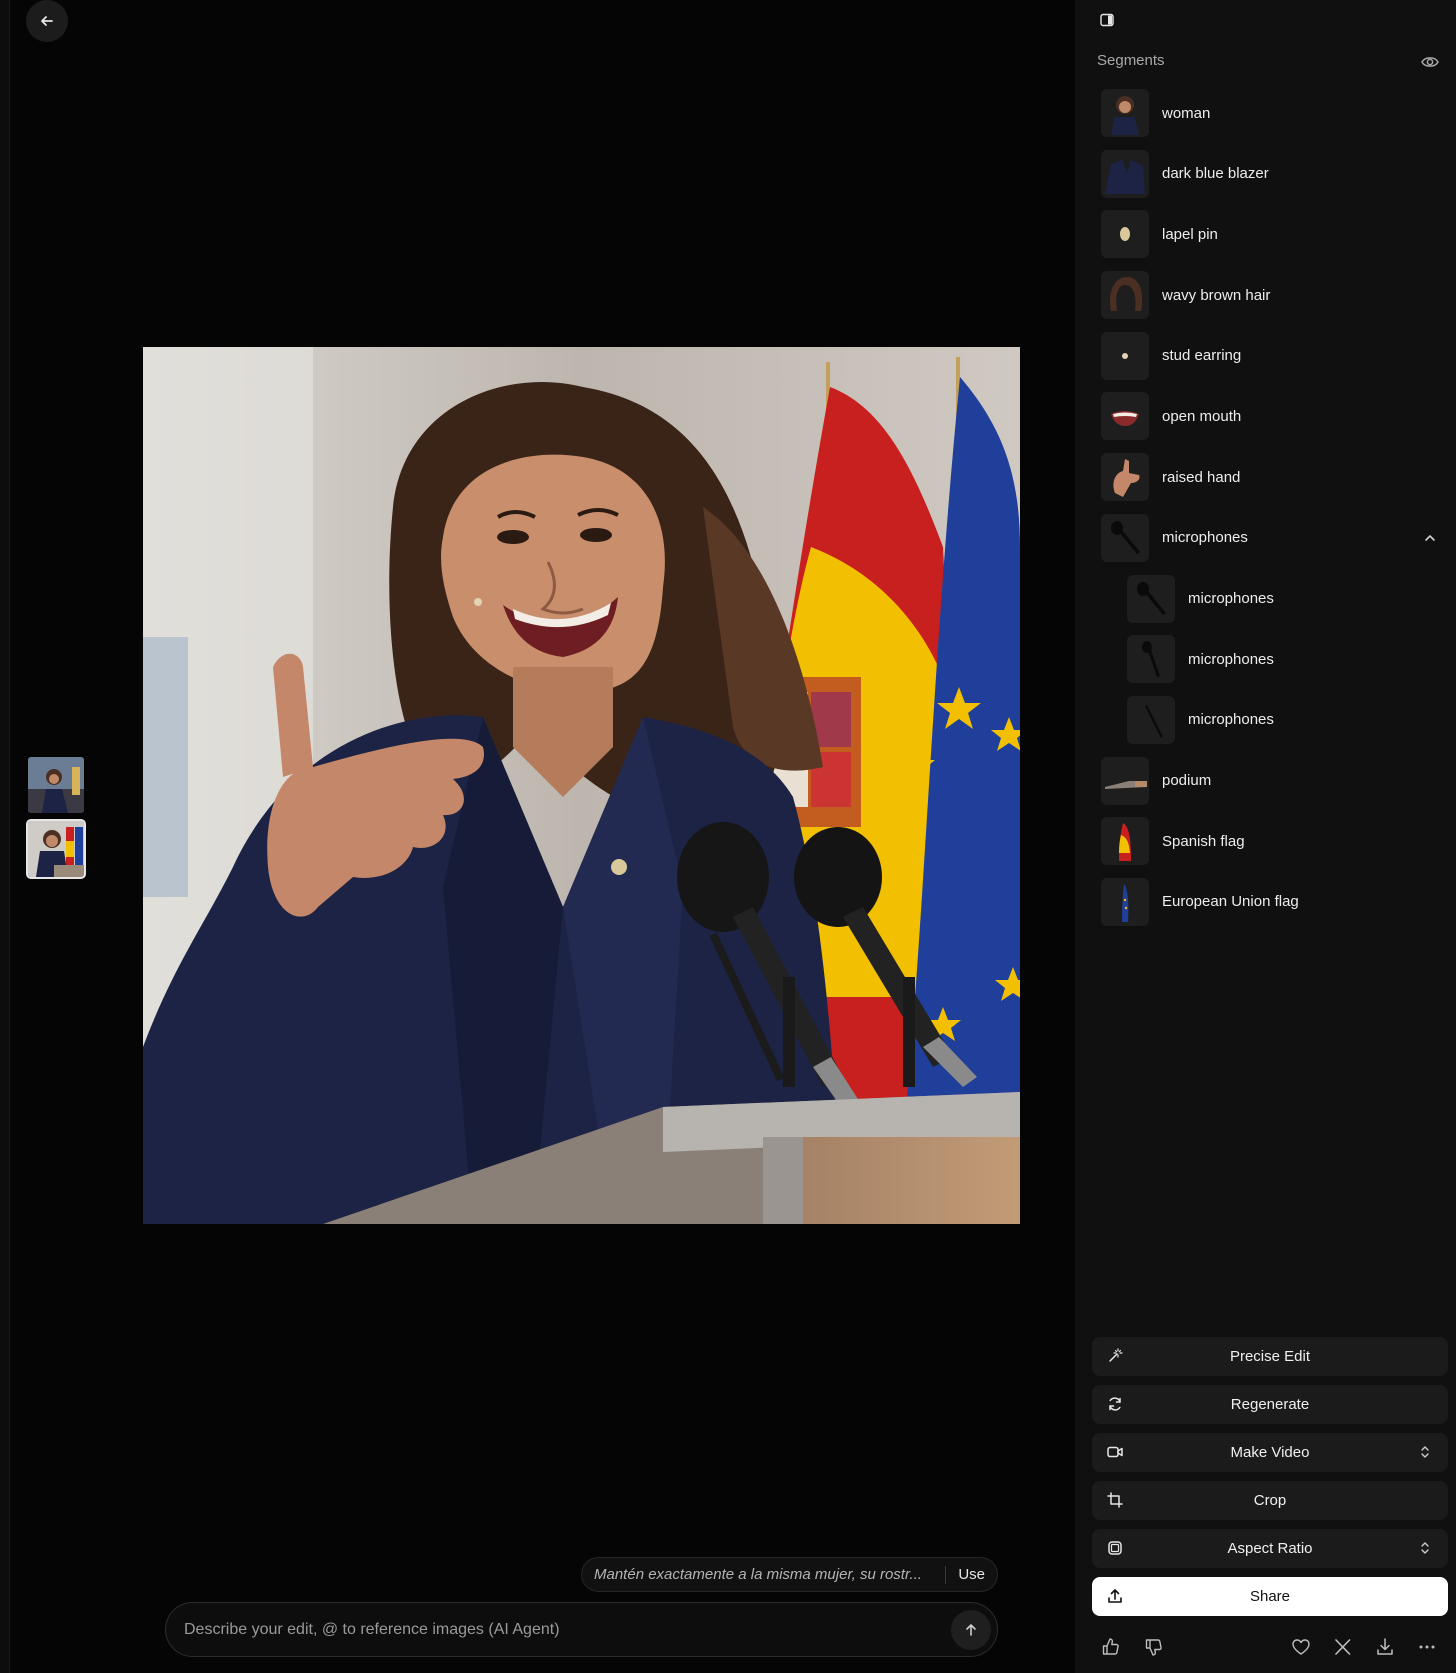 The height and width of the screenshot is (1673, 1456). I want to click on crop-label: Crop, so click(1270, 1500).